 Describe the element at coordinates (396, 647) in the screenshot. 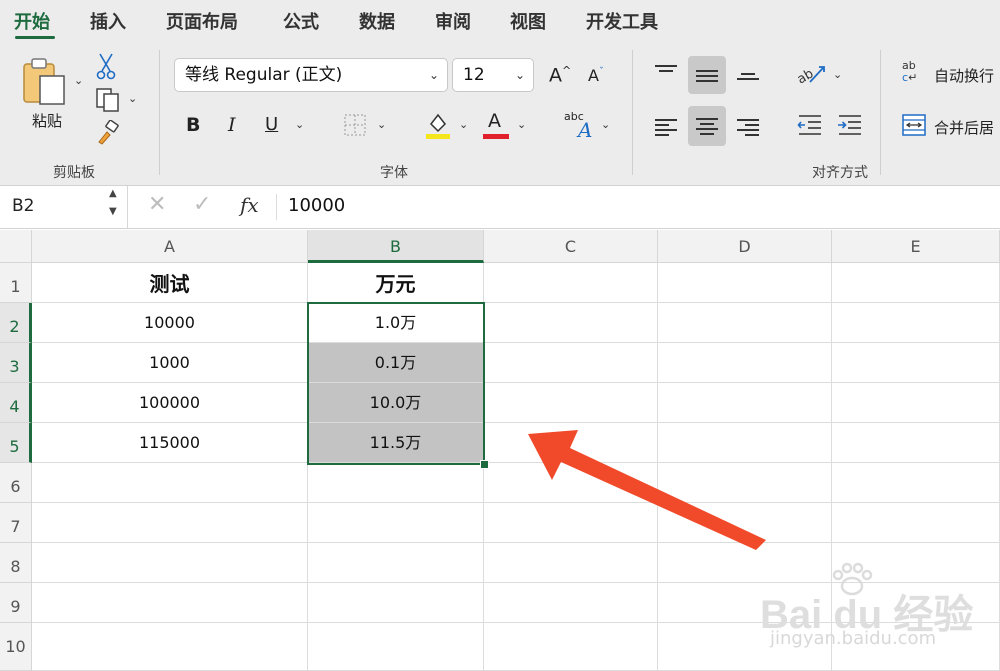

I see `cell-b10` at that location.